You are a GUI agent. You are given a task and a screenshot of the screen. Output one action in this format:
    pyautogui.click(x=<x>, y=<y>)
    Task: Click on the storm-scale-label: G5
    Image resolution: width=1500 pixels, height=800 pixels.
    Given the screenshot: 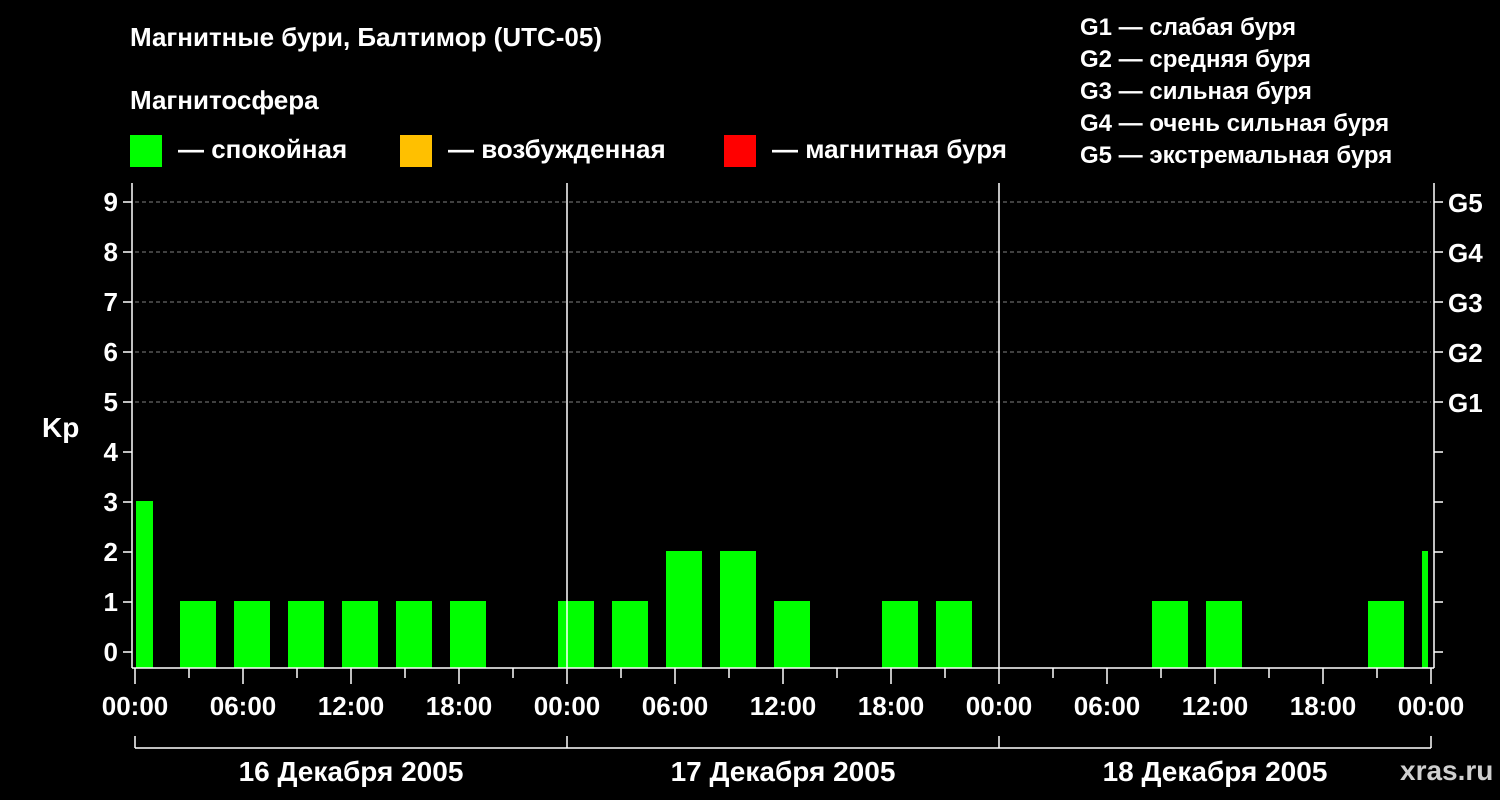 What is the action you would take?
    pyautogui.click(x=1465, y=203)
    